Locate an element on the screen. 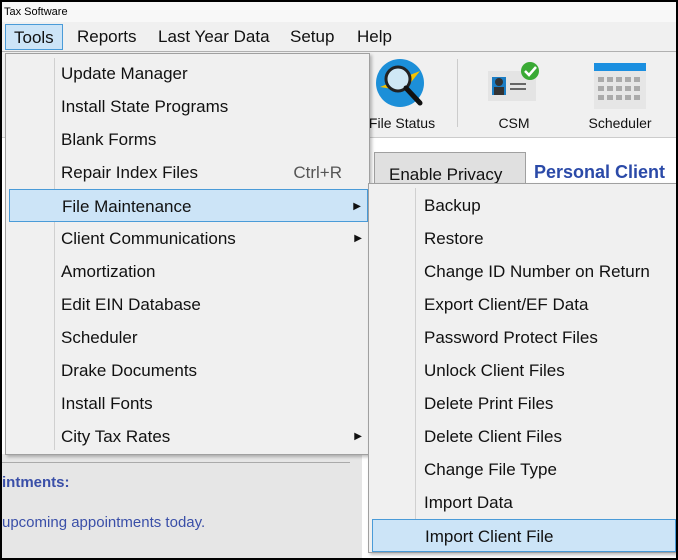  file-status-button: File Status is located at coordinates (402, 94).